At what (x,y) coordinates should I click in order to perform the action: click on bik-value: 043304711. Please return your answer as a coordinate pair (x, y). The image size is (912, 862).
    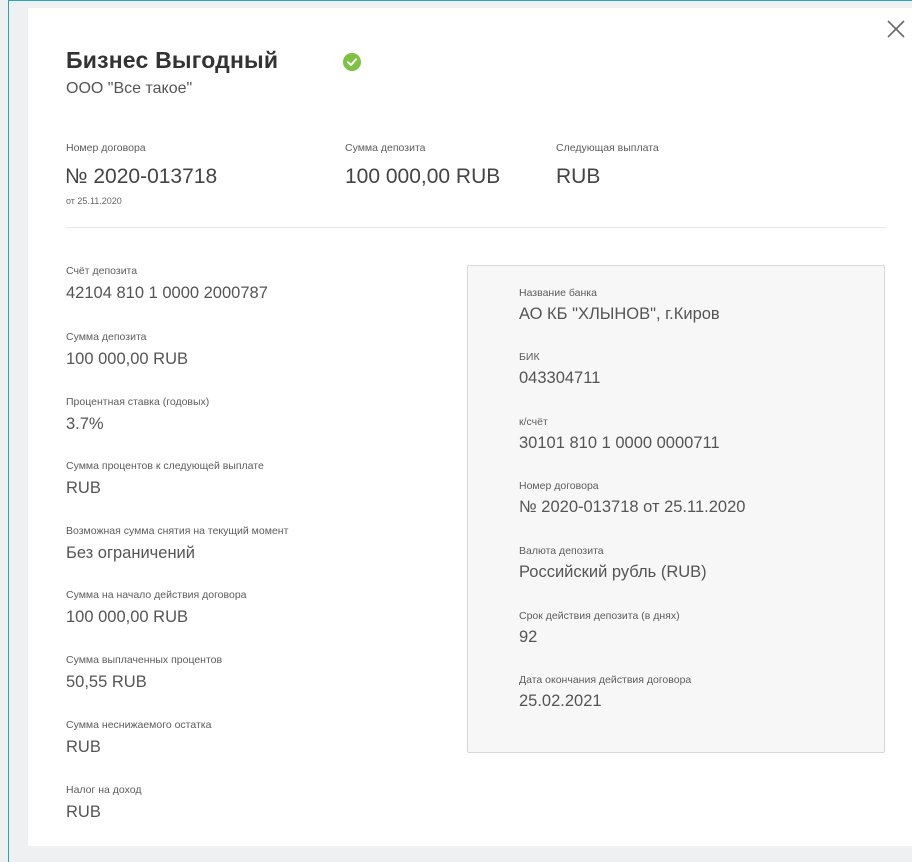
    Looking at the image, I should click on (560, 378).